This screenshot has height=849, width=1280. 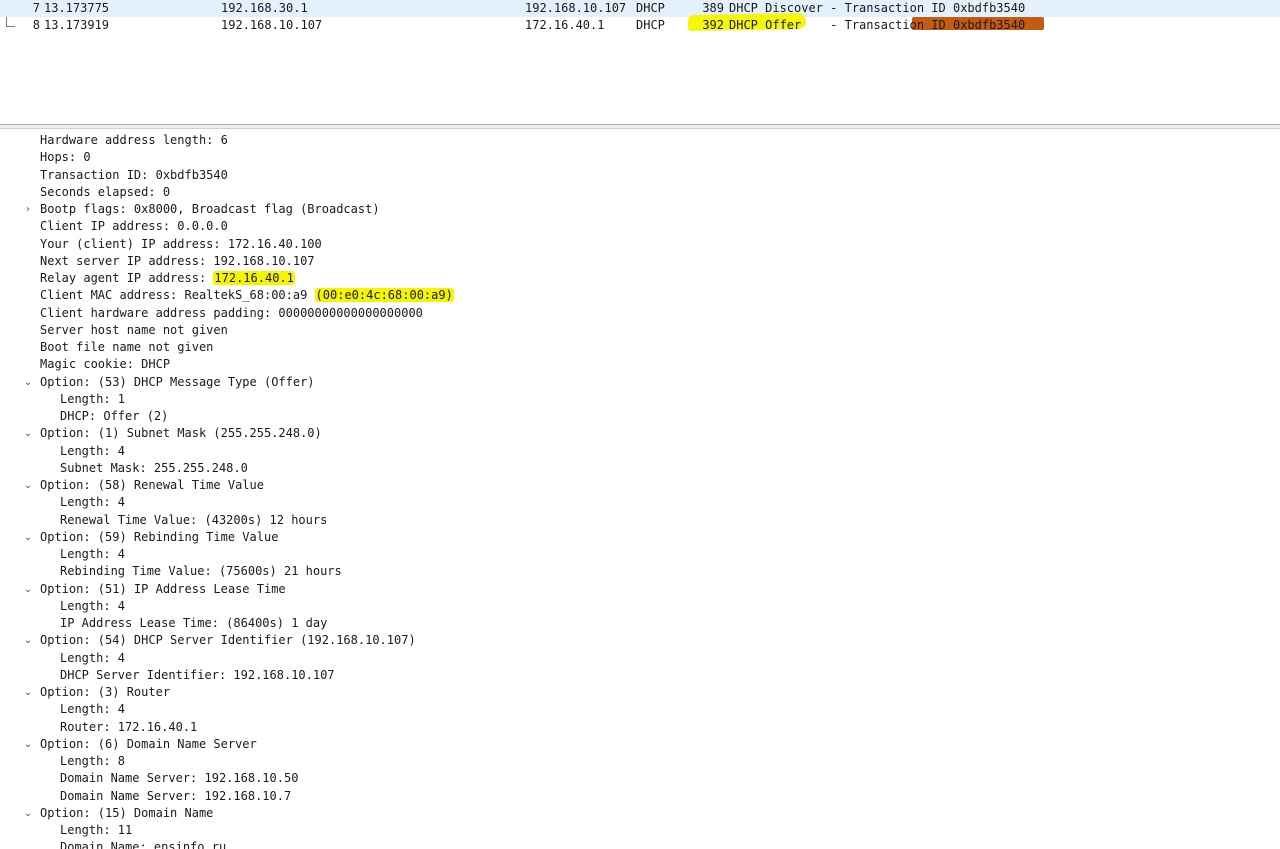 I want to click on detail-line: Length: 11, so click(x=96, y=830).